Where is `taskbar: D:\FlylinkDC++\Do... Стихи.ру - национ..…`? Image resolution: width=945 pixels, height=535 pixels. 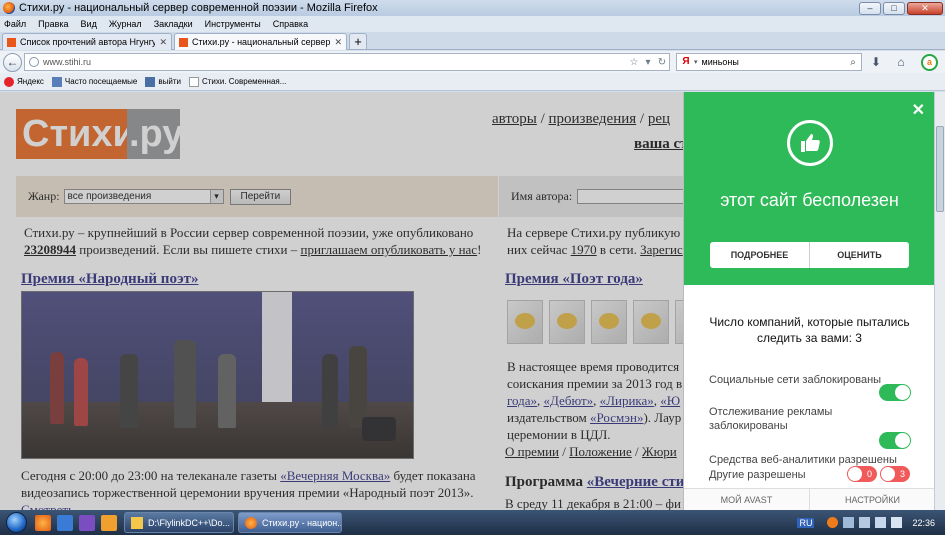 taskbar: D:\FlylinkDC++\Do... Стихи.ру - национ..… is located at coordinates (472, 522).